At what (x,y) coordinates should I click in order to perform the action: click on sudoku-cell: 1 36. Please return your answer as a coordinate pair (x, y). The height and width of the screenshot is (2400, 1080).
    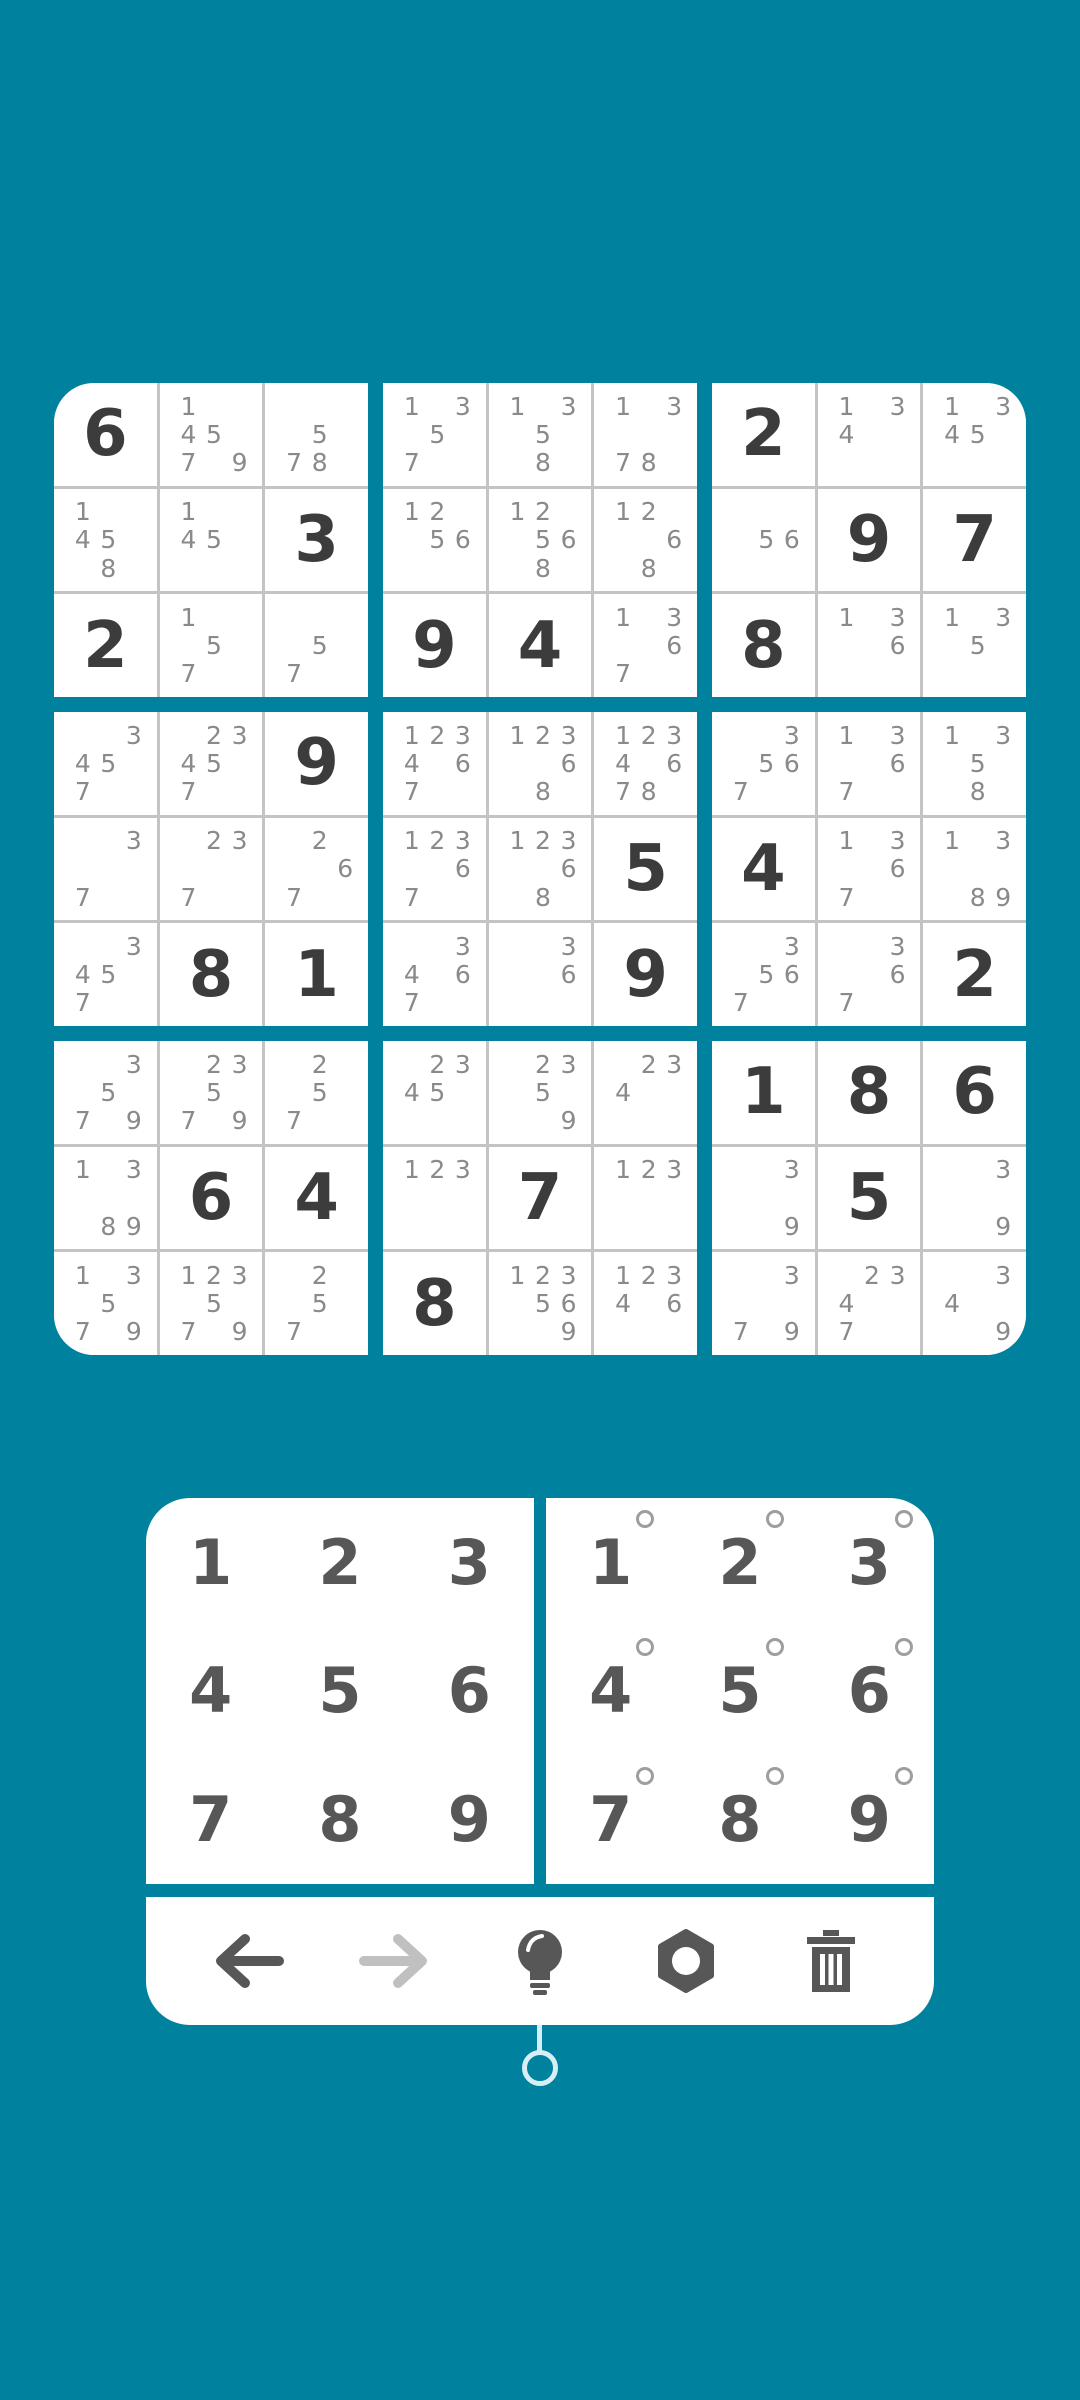
    Looking at the image, I should click on (869, 645).